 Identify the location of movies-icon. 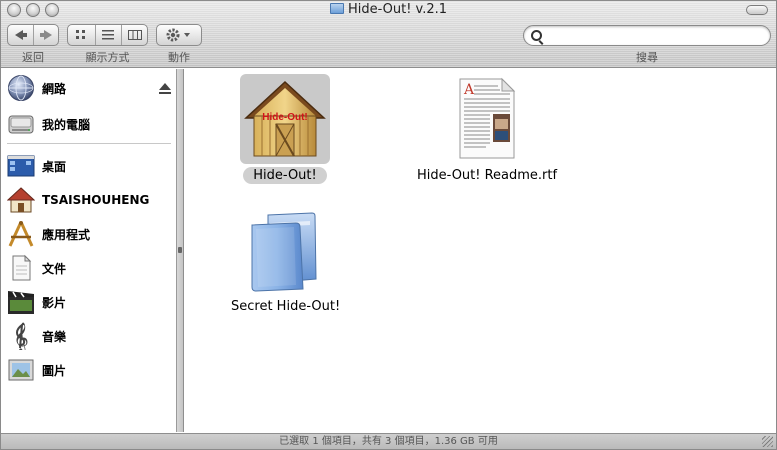
(21, 302).